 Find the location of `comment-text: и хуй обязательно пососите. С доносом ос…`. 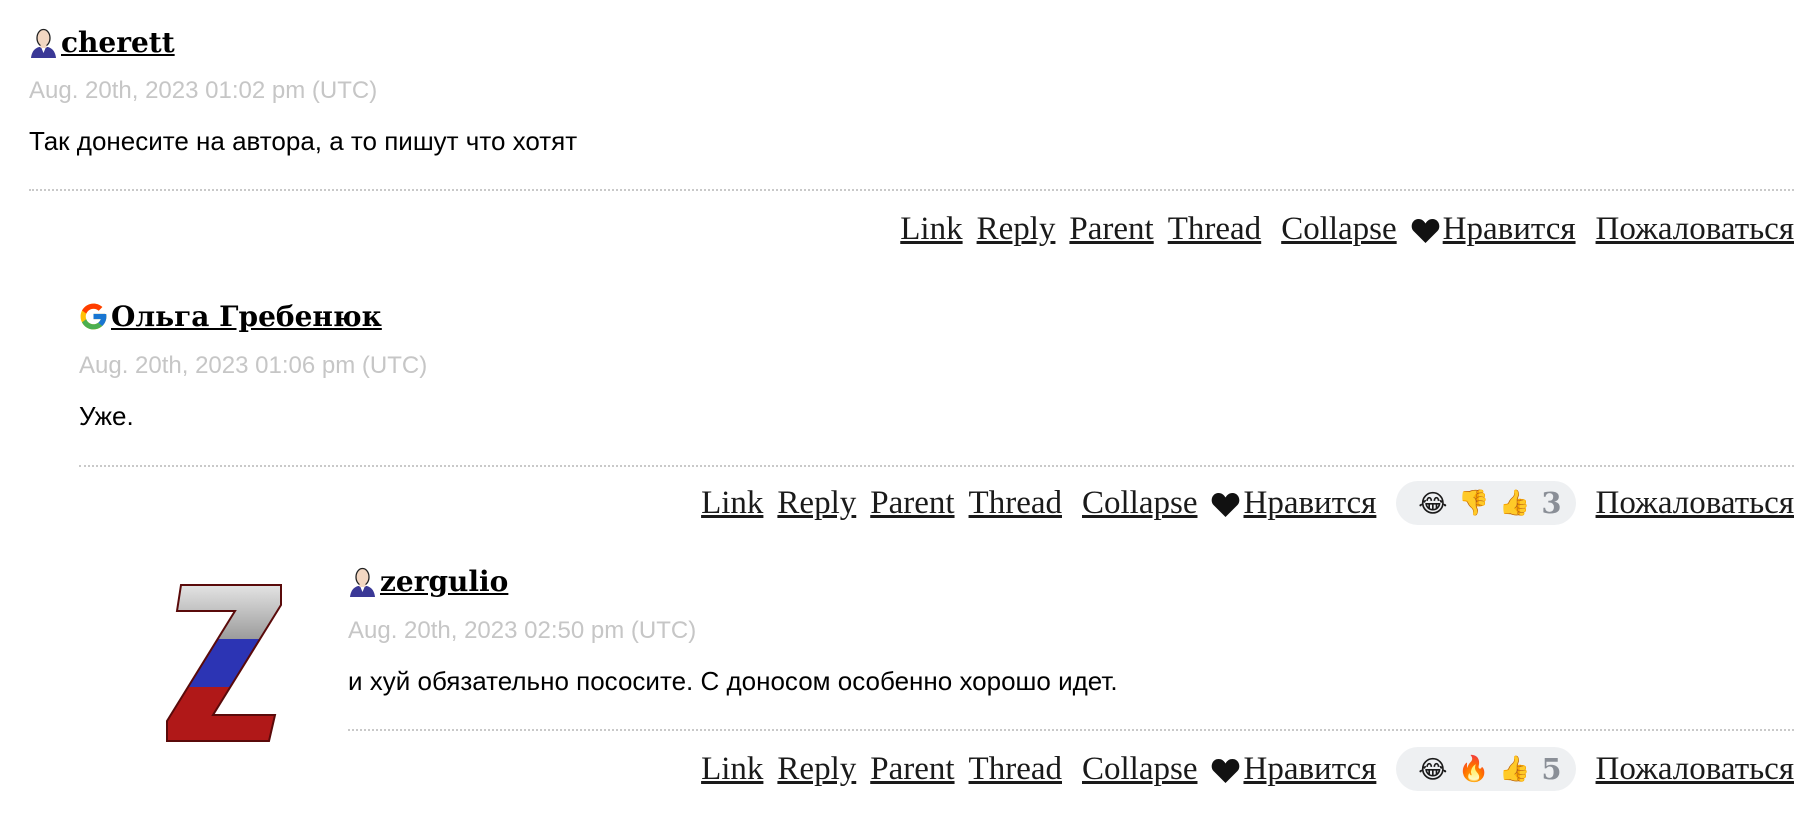

comment-text: и хуй обязательно пососите. С доносом ос… is located at coordinates (733, 681).